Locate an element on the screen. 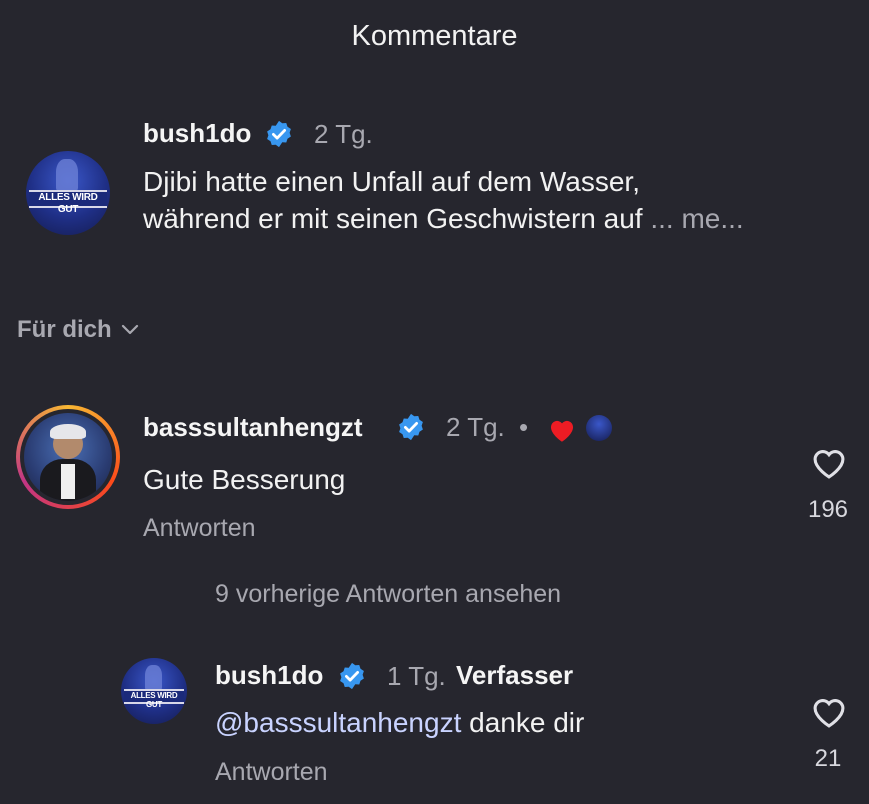  reply-username: bush1do is located at coordinates (269, 675).